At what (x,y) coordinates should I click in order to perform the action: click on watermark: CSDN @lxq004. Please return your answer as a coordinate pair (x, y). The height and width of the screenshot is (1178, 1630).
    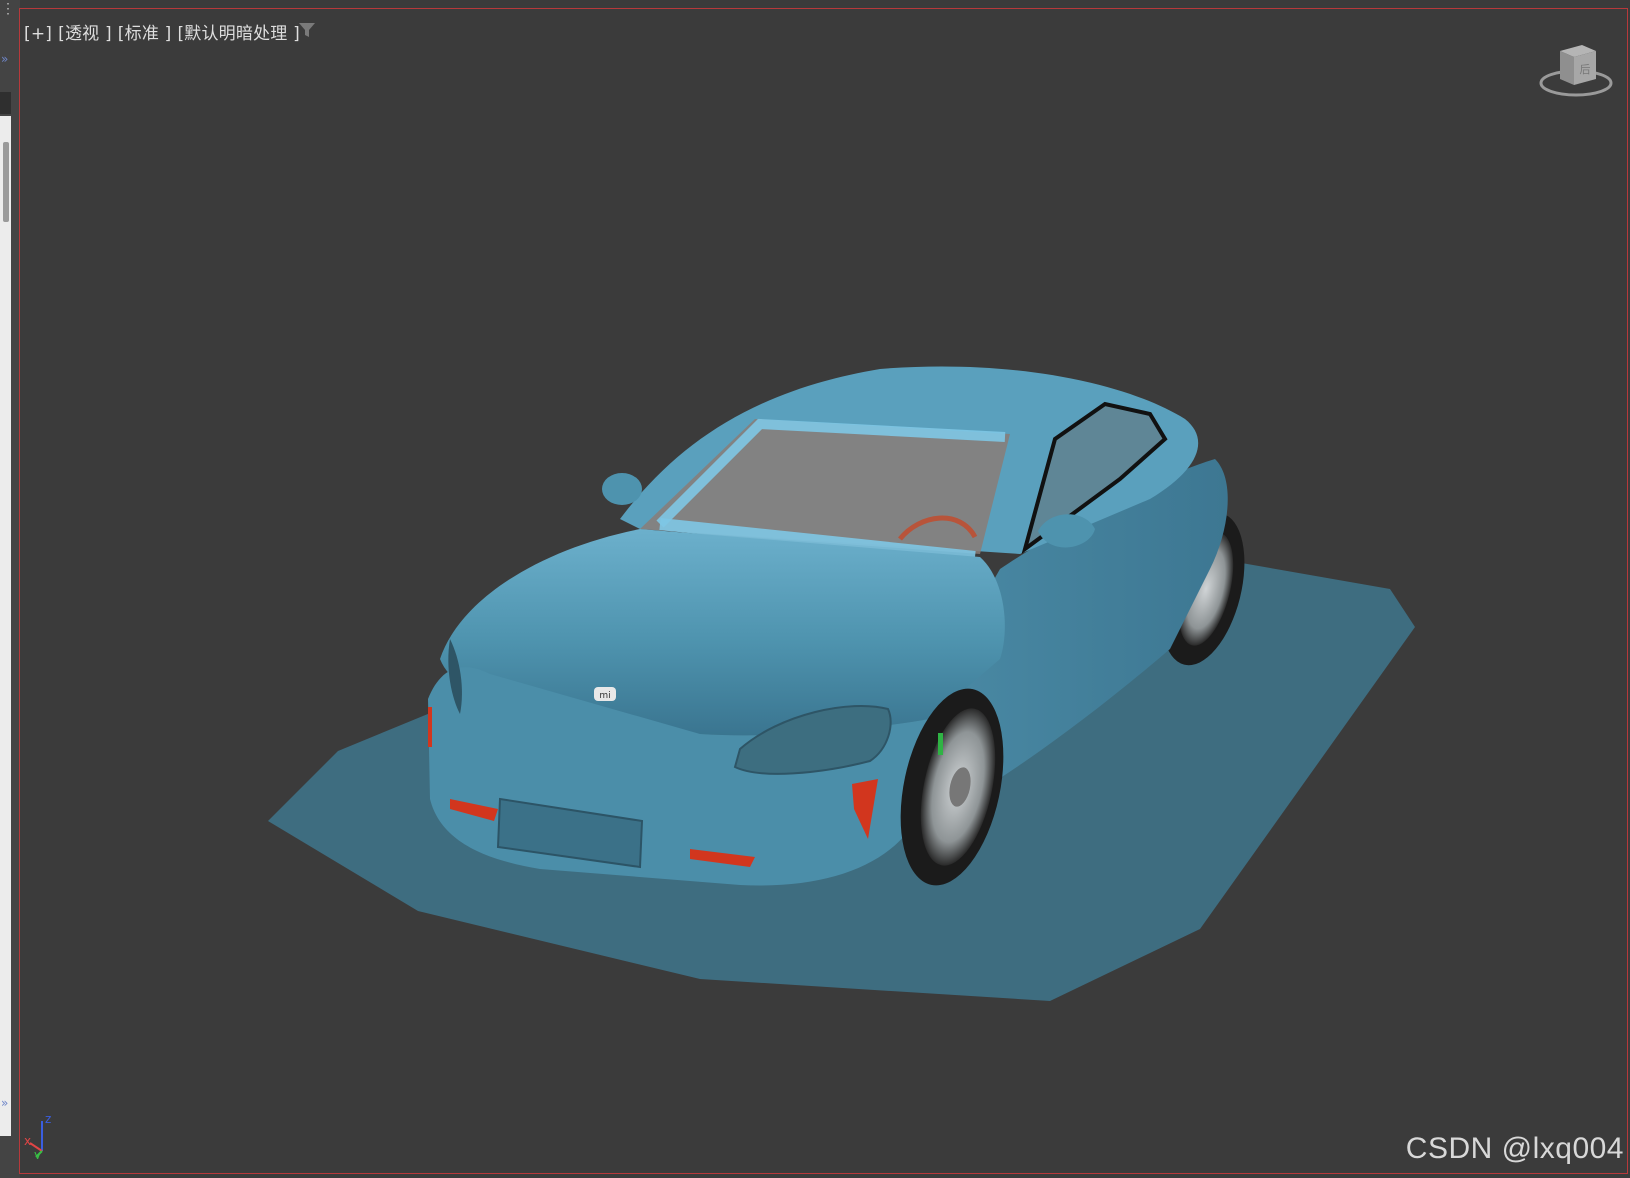
    Looking at the image, I should click on (1514, 1148).